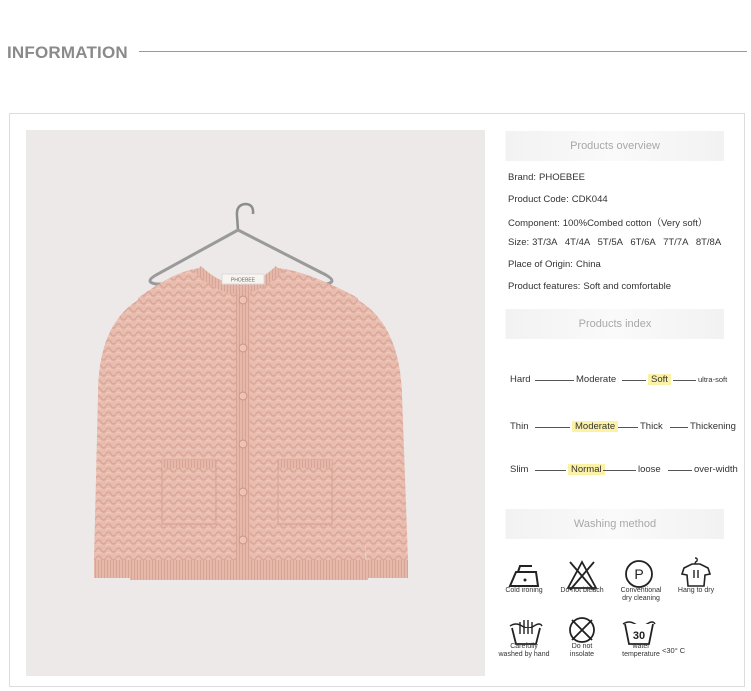 The image size is (751, 691). What do you see at coordinates (519, 426) in the screenshot?
I see `index-scale-label: Thin` at bounding box center [519, 426].